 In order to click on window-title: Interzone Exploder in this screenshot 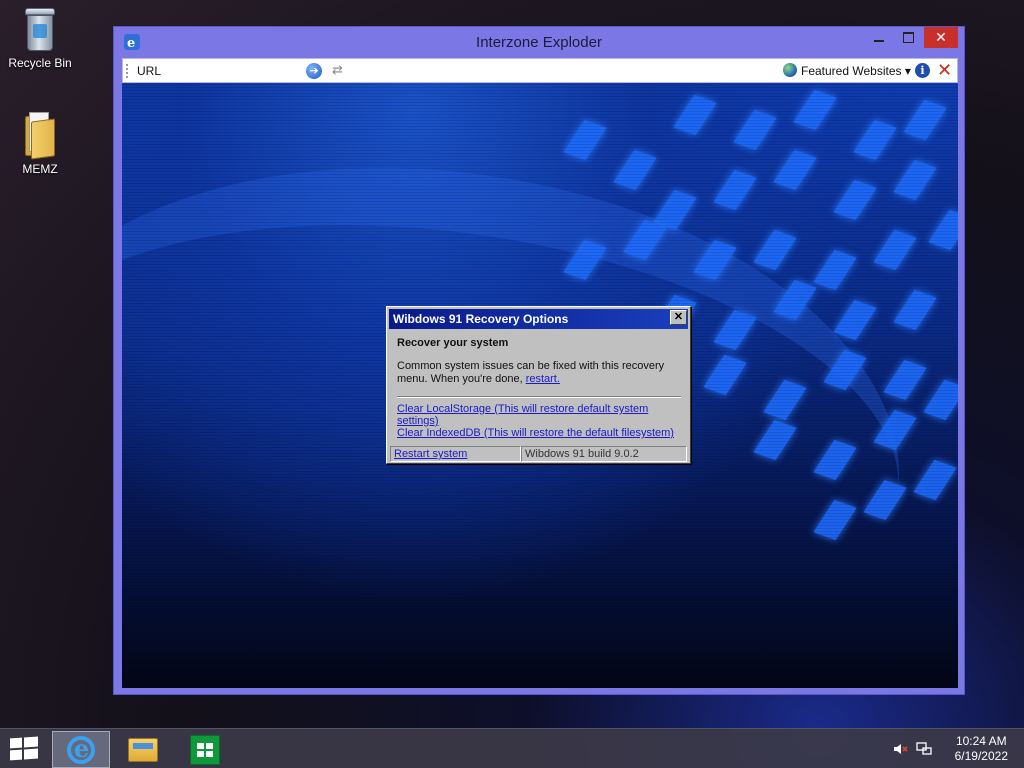, I will do `click(539, 42)`.